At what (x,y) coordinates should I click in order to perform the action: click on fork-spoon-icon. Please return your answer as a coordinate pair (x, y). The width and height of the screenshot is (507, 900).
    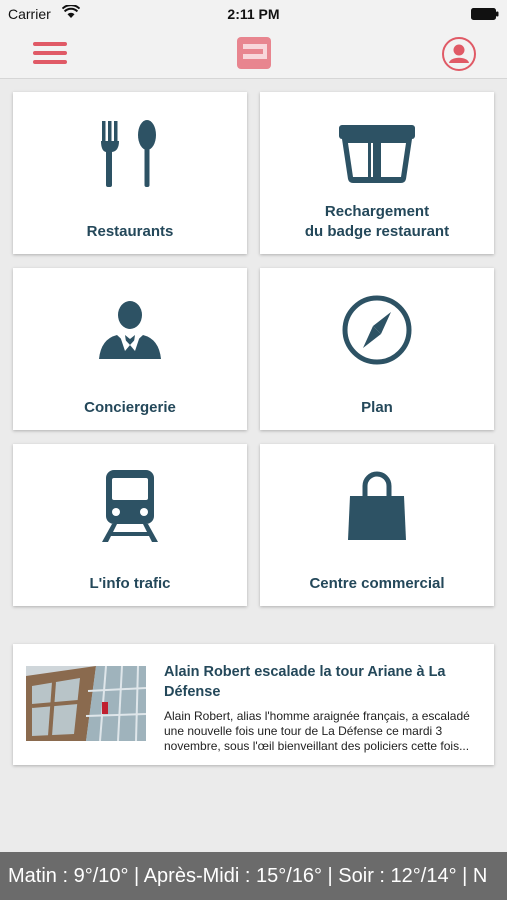
    Looking at the image, I should click on (128, 153).